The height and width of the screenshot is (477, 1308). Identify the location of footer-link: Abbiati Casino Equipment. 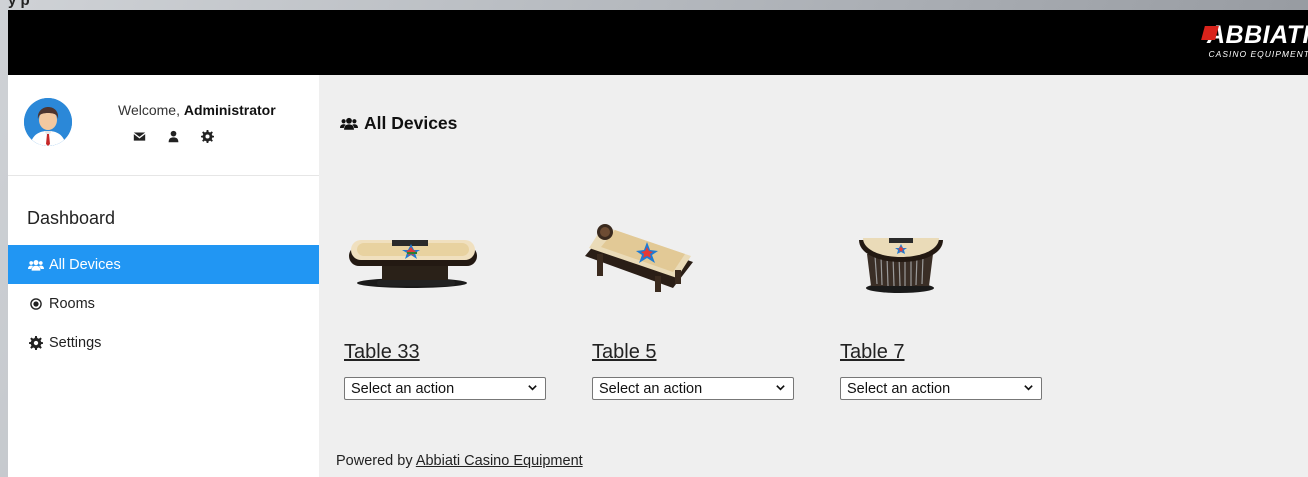
(499, 461).